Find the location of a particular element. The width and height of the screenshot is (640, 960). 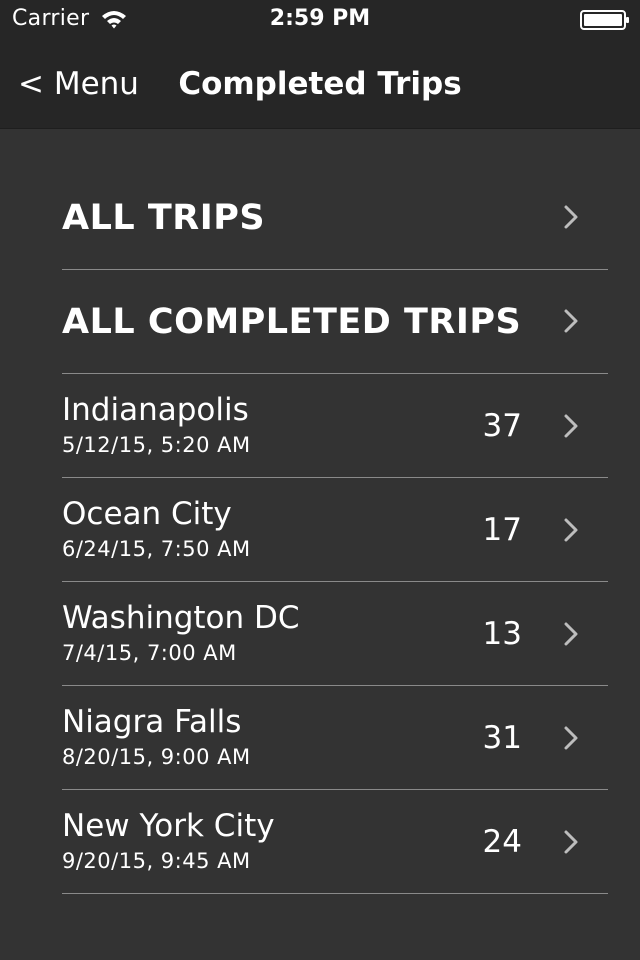

trip-row: Niagra Falls 8/20/15, 9:00 AM 31 is located at coordinates (335, 738).